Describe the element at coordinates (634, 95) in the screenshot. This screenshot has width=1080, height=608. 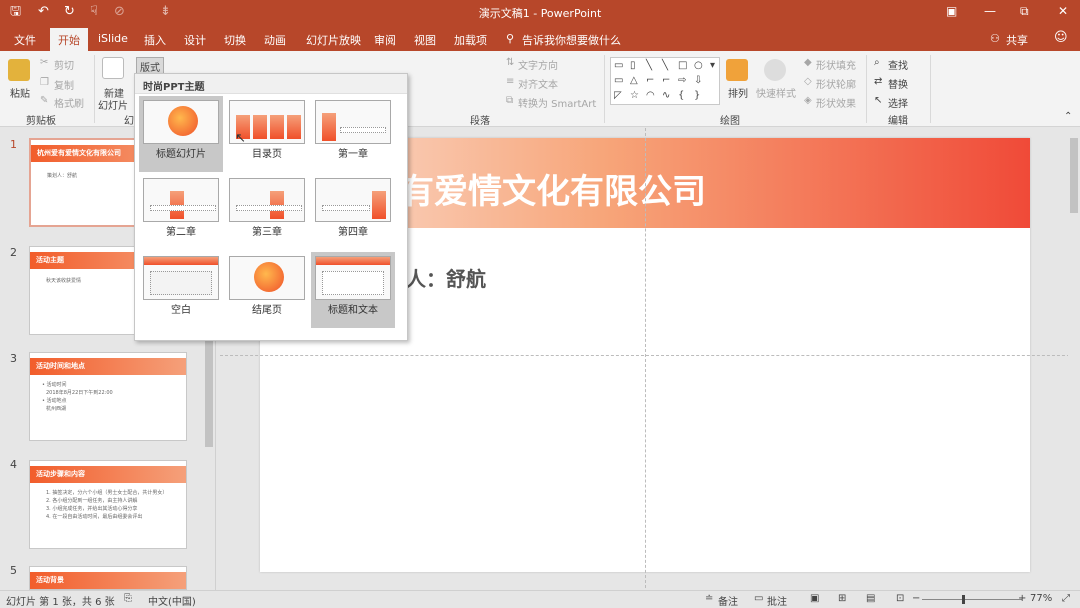
I see `star-shape-icon: ☆` at that location.